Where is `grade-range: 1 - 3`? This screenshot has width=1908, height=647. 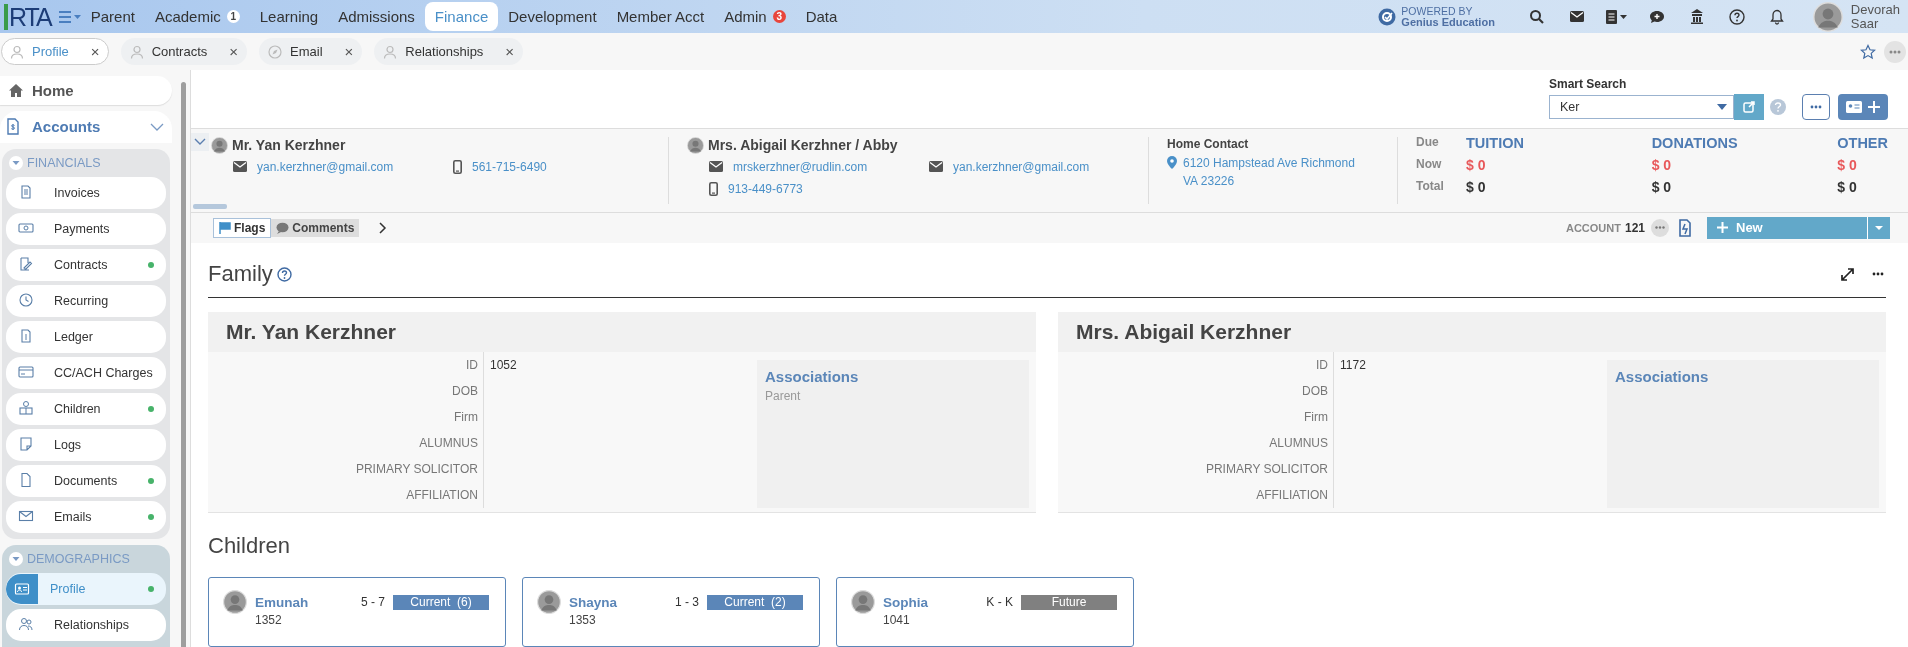
grade-range: 1 - 3 is located at coordinates (687, 602).